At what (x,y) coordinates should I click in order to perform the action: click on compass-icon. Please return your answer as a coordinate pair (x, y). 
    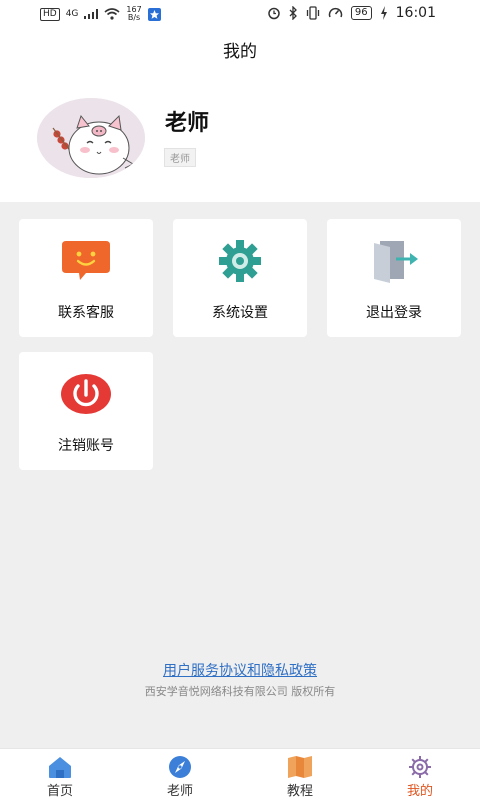
    Looking at the image, I should click on (180, 767).